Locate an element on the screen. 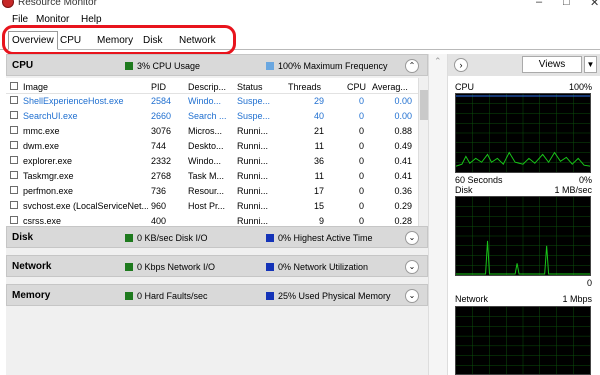  network-util-stat: 0% Network Utilization is located at coordinates (317, 267).